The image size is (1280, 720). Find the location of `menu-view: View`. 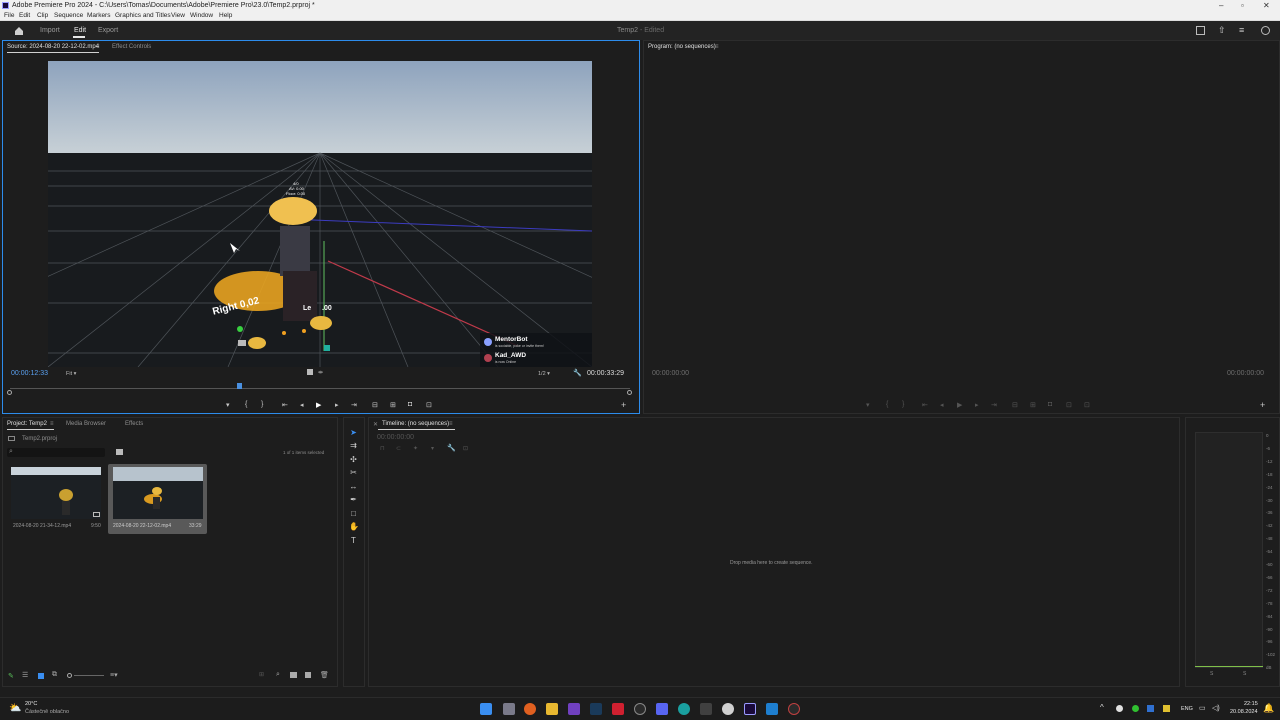

menu-view: View is located at coordinates (178, 16).